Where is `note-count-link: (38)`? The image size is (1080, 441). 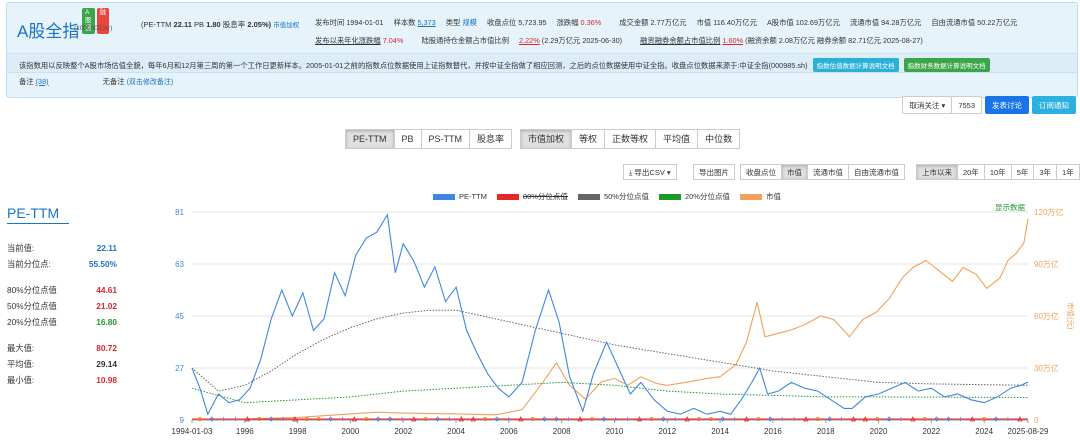 note-count-link: (38) is located at coordinates (42, 81).